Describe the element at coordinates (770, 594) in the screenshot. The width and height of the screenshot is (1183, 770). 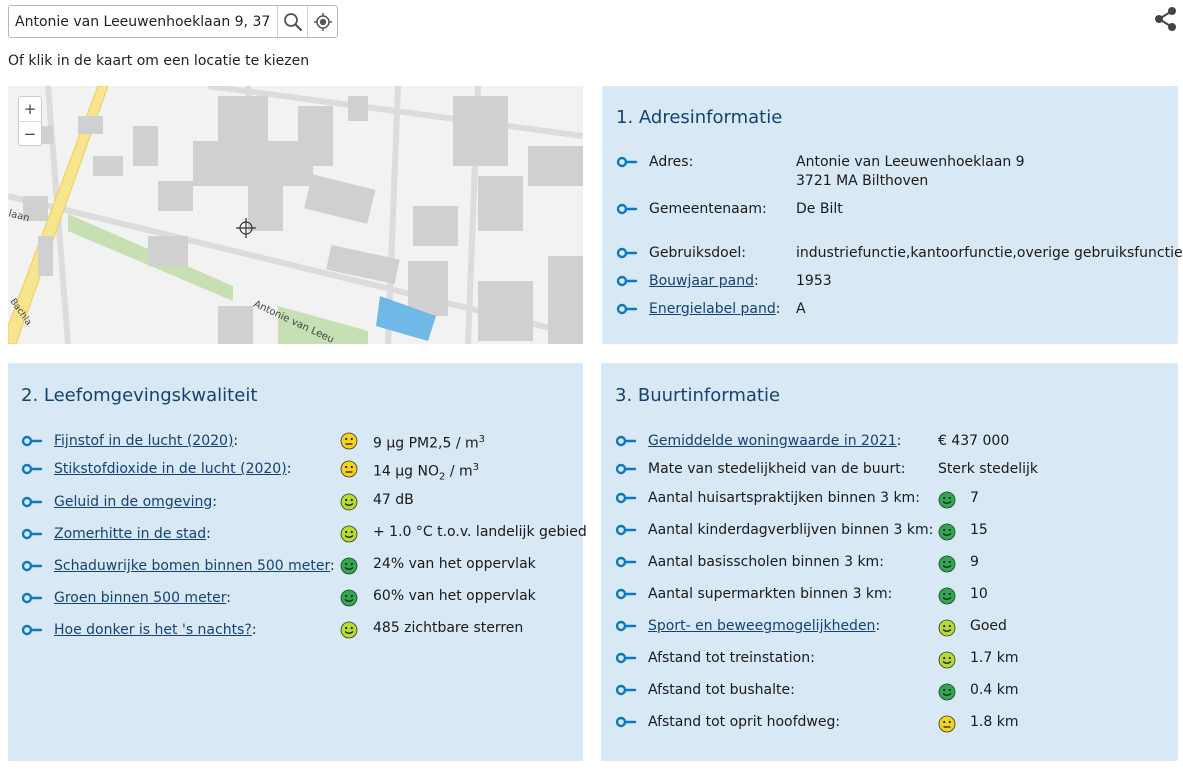
I see `row-label: Aantal supermarkten binnen 3 km:` at that location.